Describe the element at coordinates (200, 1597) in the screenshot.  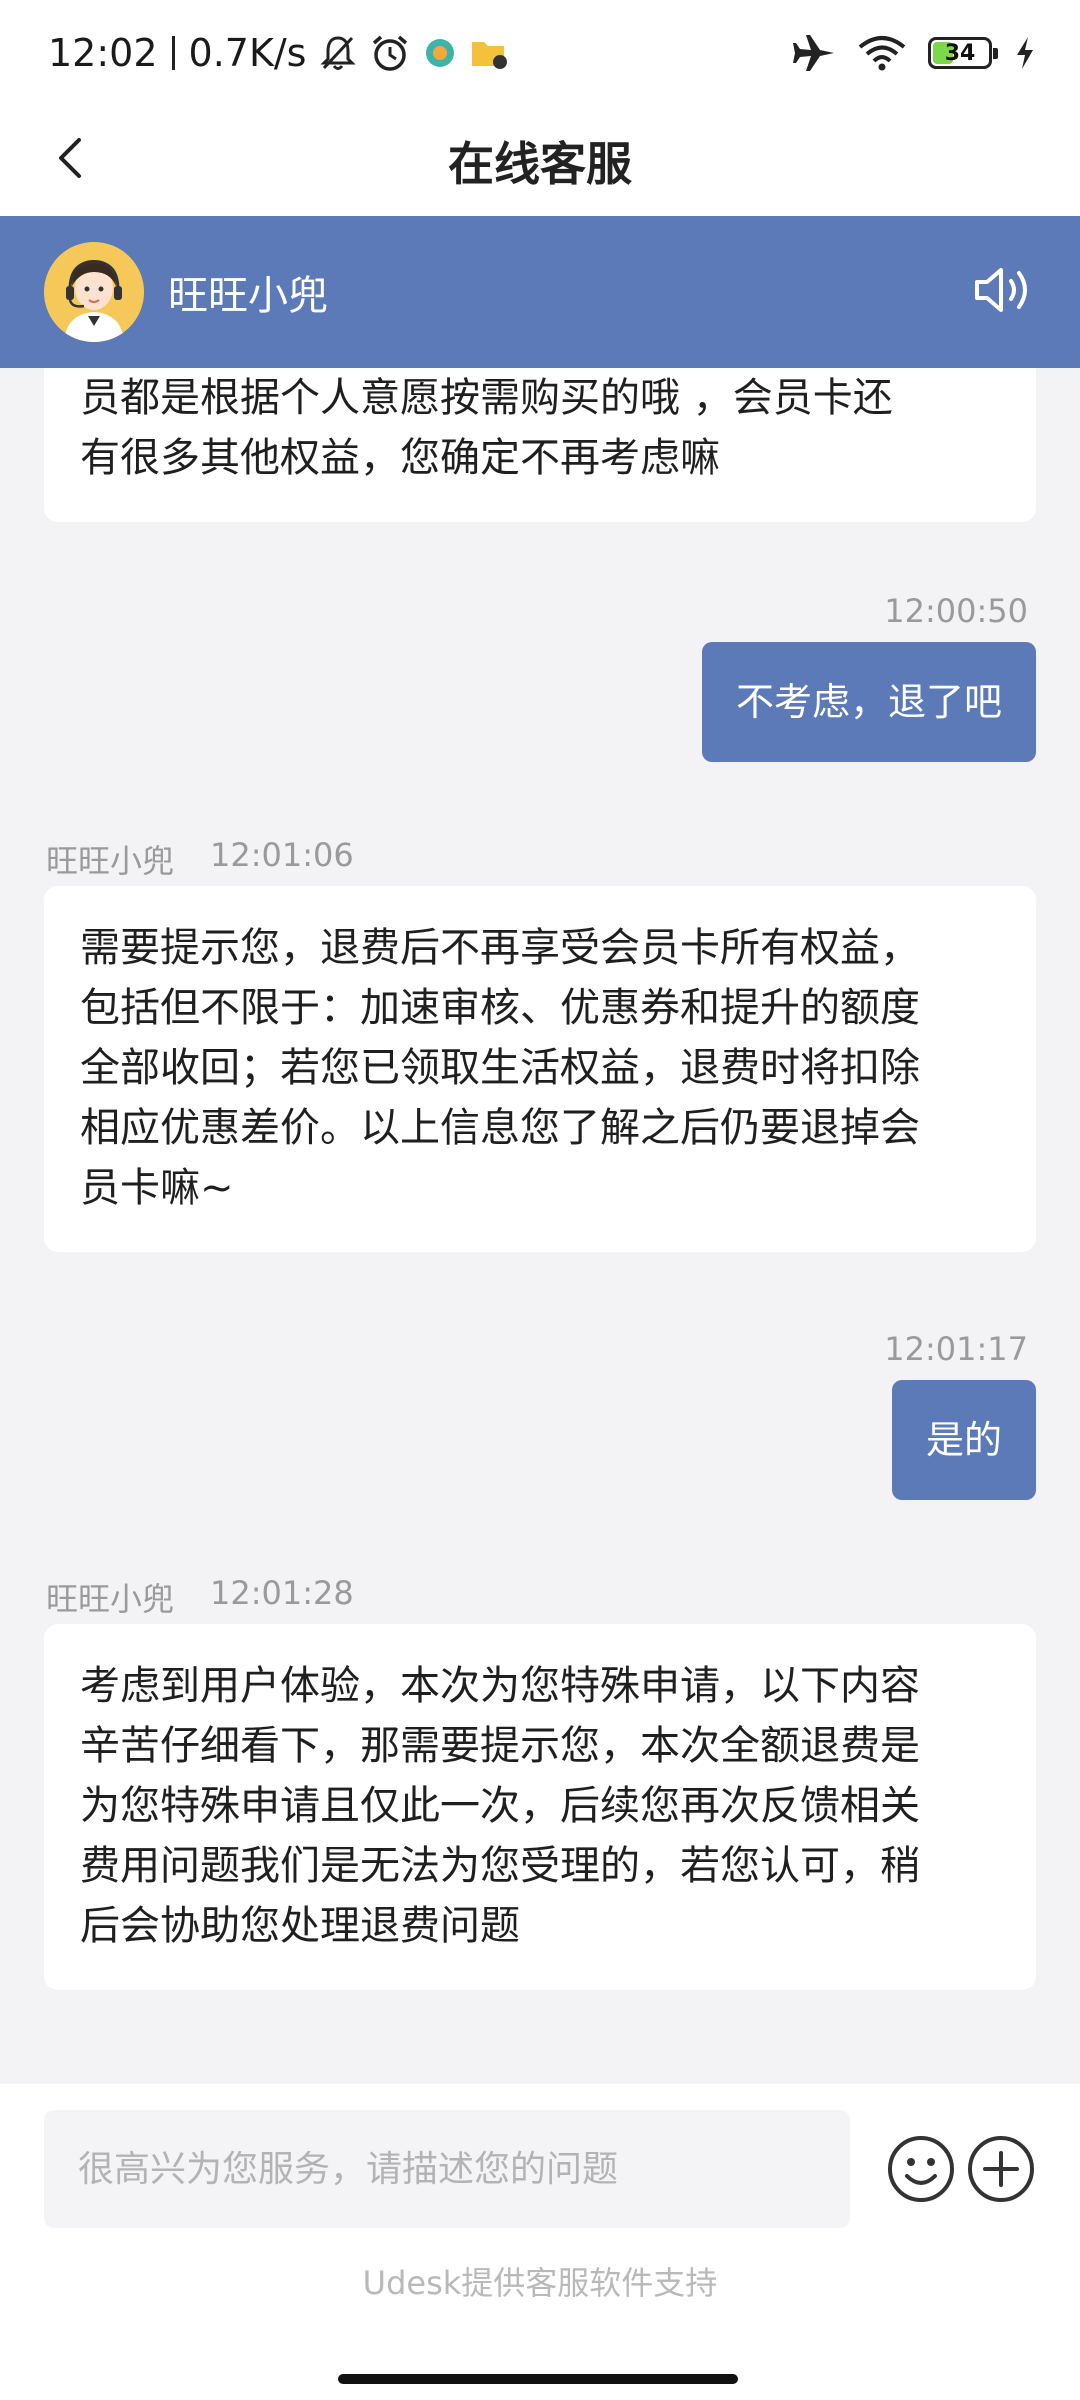
I see `message-meta: 旺旺小兜 12:01:28` at that location.